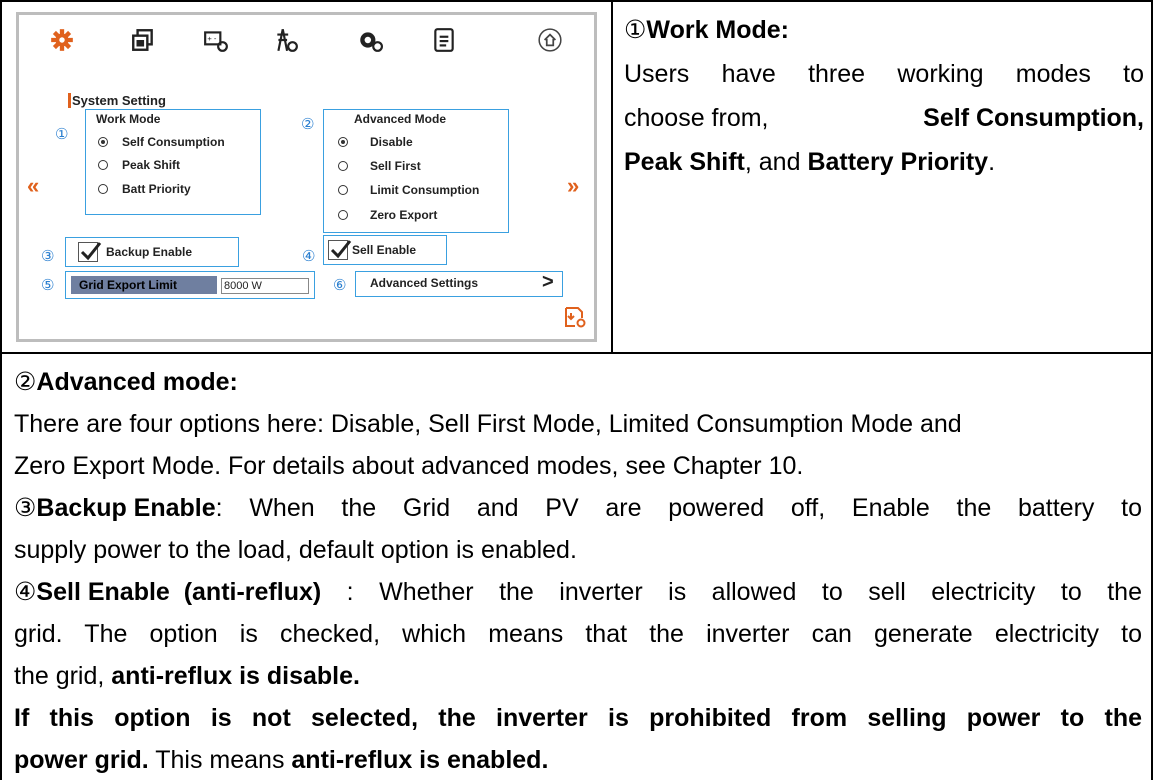  What do you see at coordinates (119, 100) in the screenshot?
I see `section-title: System Setting` at bounding box center [119, 100].